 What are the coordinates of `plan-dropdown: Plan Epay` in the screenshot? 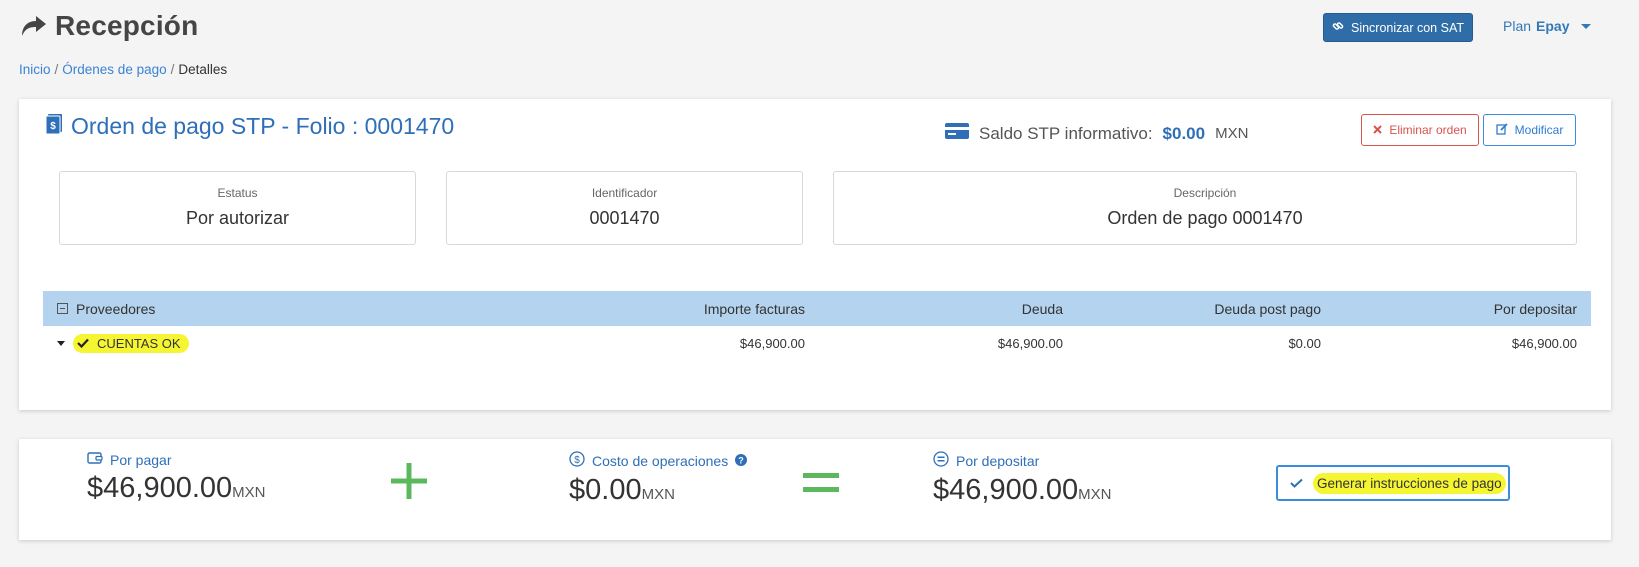 It's located at (1547, 26).